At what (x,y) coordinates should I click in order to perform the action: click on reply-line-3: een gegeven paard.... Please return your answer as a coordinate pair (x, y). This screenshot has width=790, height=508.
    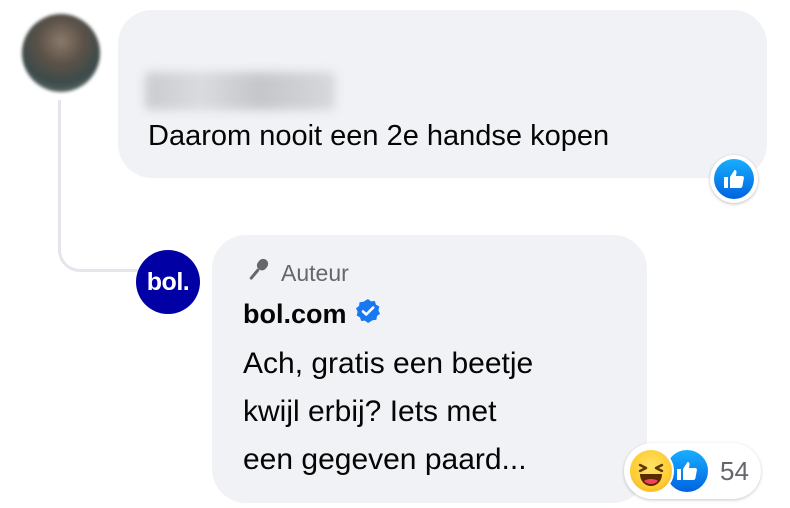
    Looking at the image, I should click on (385, 459).